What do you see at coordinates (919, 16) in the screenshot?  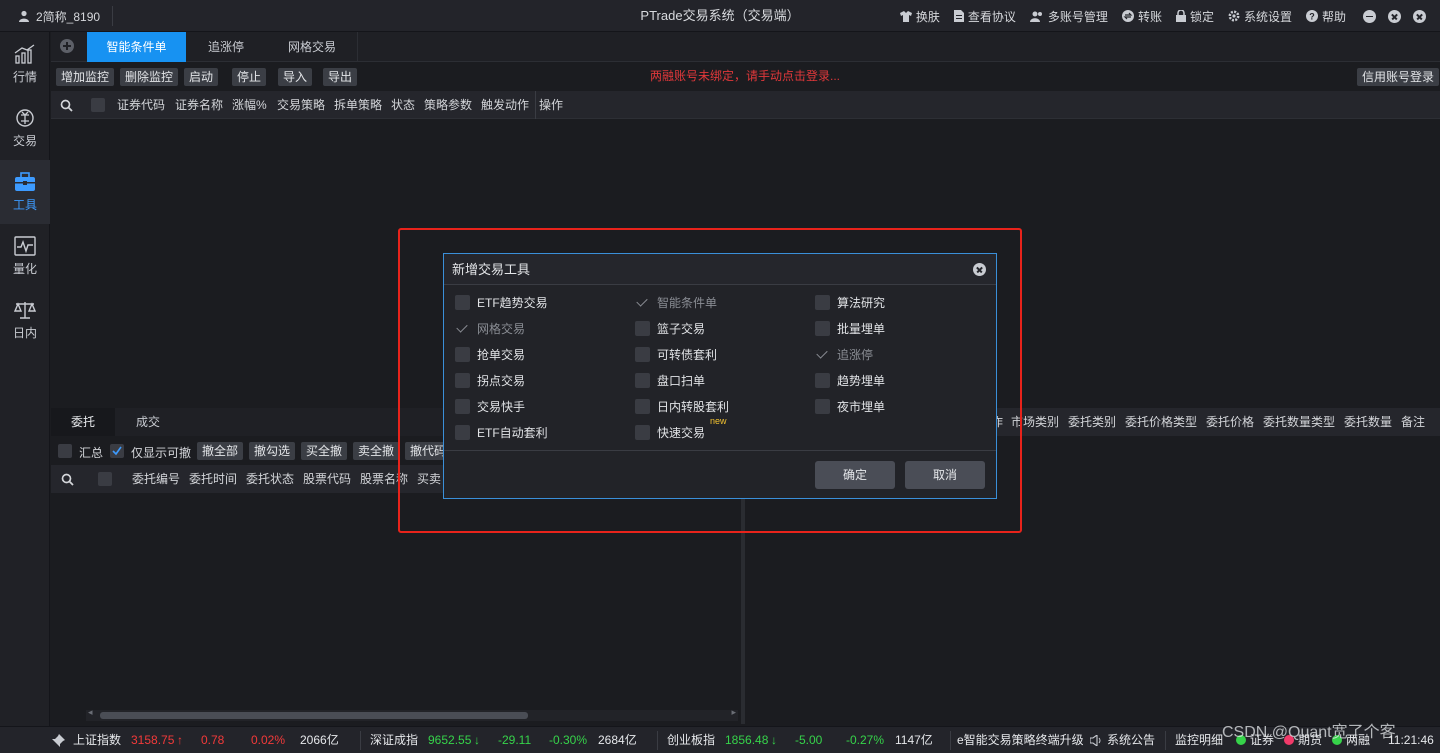 I see `skin-button: 换肤` at bounding box center [919, 16].